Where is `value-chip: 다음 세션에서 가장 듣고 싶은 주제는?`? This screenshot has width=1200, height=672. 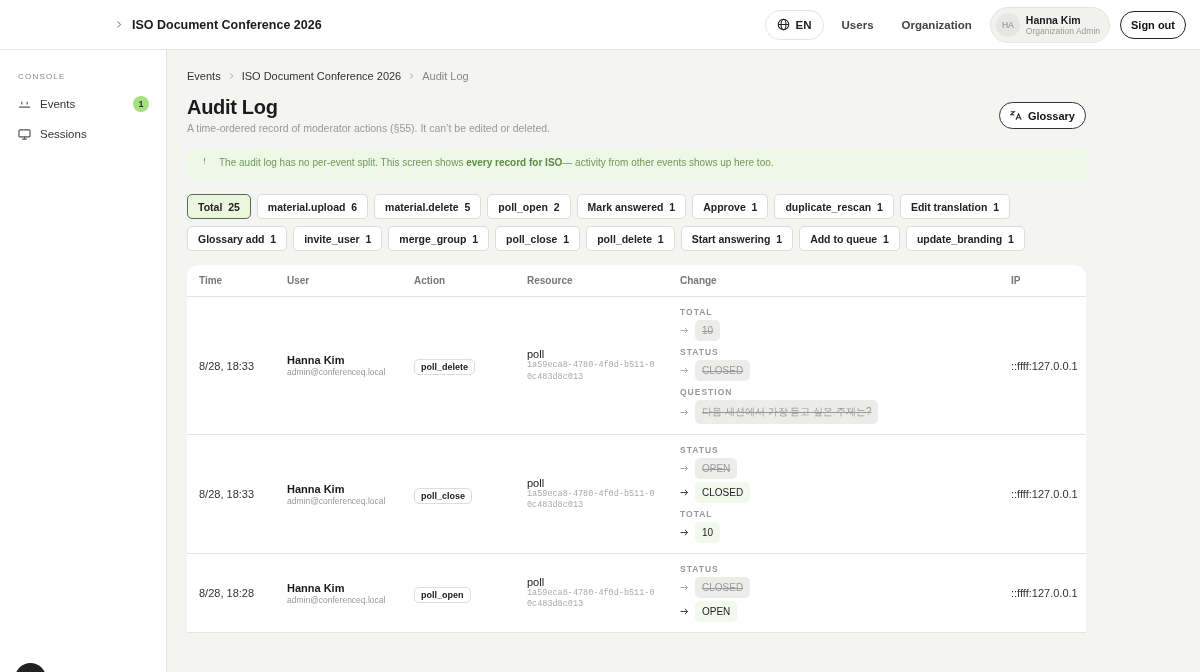
value-chip: 다음 세션에서 가장 듣고 싶은 주제는? is located at coordinates (787, 412).